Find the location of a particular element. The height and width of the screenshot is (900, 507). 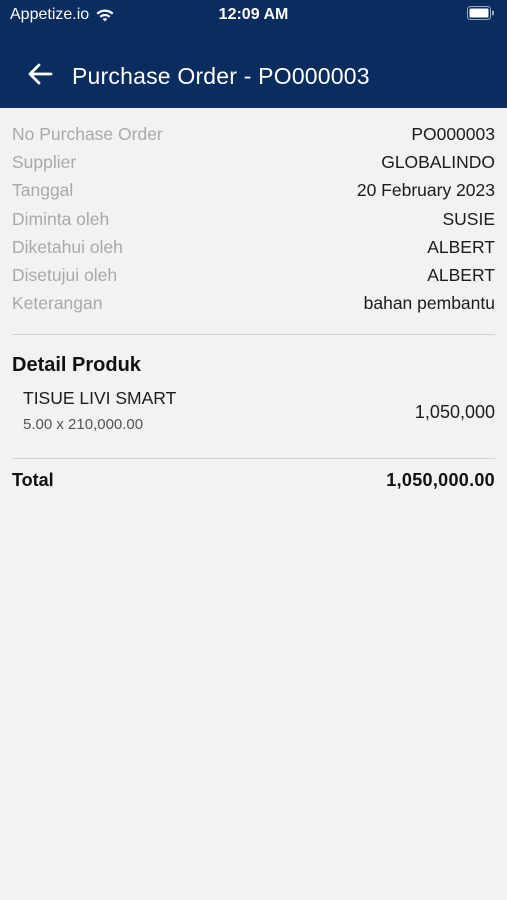

info-value: 20 February 2023 is located at coordinates (425, 190).